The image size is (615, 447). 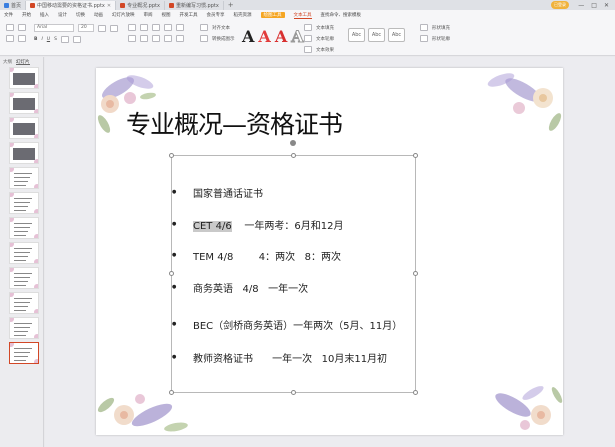 I want to click on strikethrough-icon: S, so click(x=55, y=39).